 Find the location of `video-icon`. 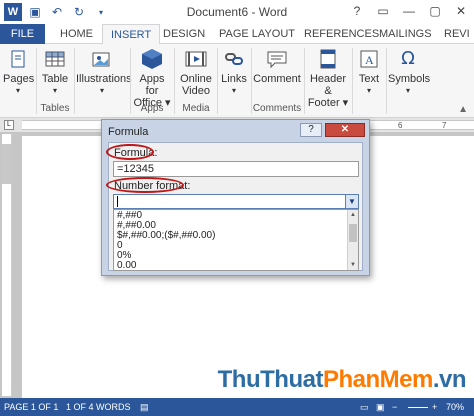

video-icon is located at coordinates (196, 59).